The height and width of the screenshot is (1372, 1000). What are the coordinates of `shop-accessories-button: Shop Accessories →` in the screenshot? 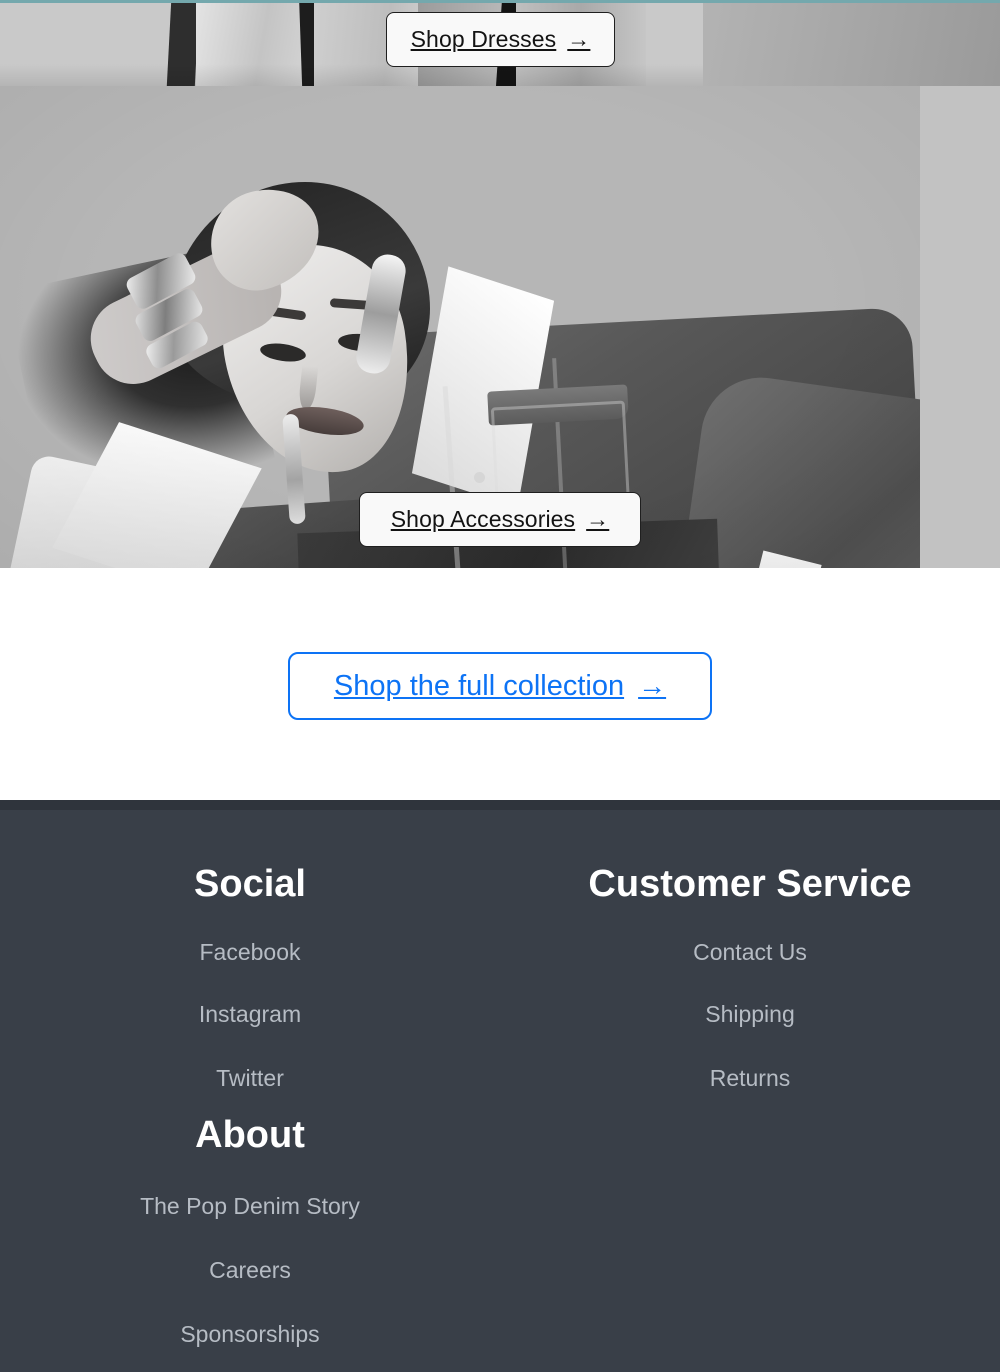 It's located at (500, 519).